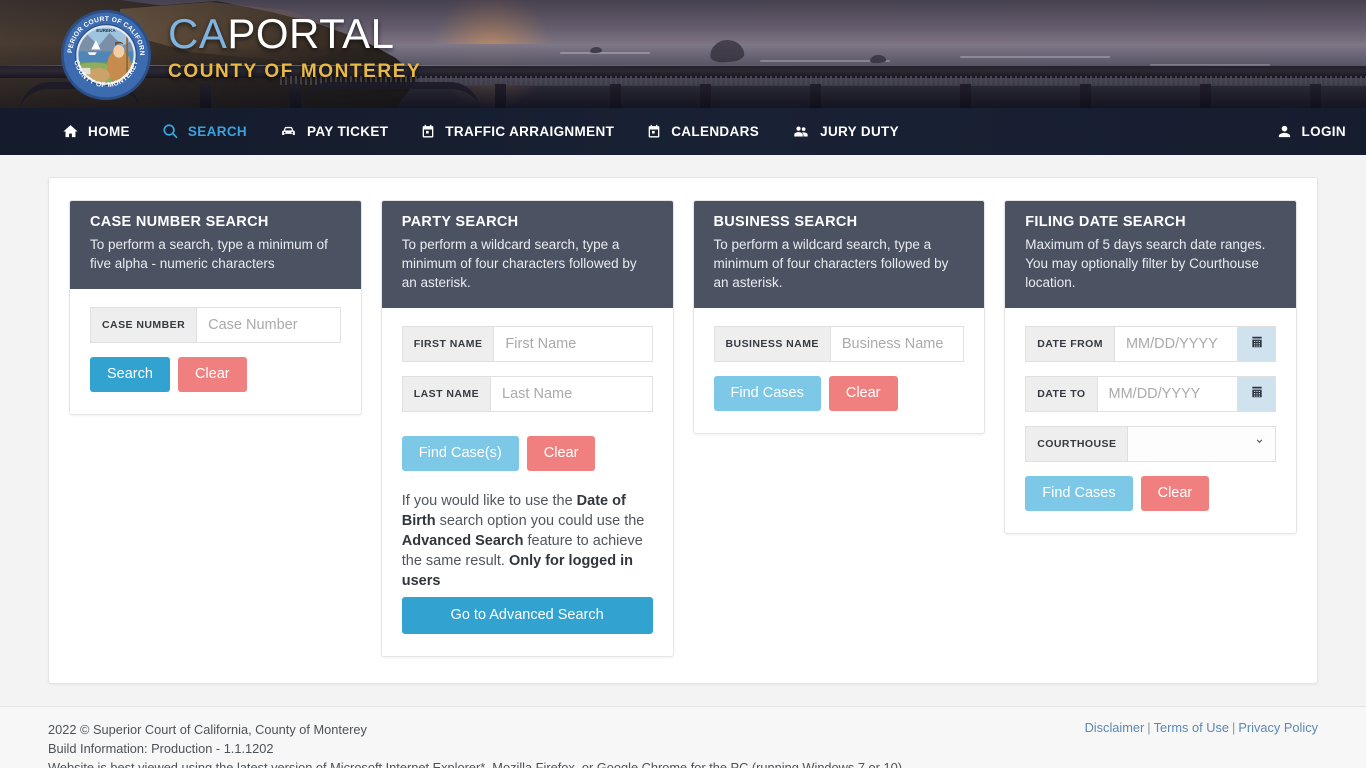 Image resolution: width=1366 pixels, height=768 pixels. I want to click on panel-body: DATE FROM DATE TO, so click(1150, 420).